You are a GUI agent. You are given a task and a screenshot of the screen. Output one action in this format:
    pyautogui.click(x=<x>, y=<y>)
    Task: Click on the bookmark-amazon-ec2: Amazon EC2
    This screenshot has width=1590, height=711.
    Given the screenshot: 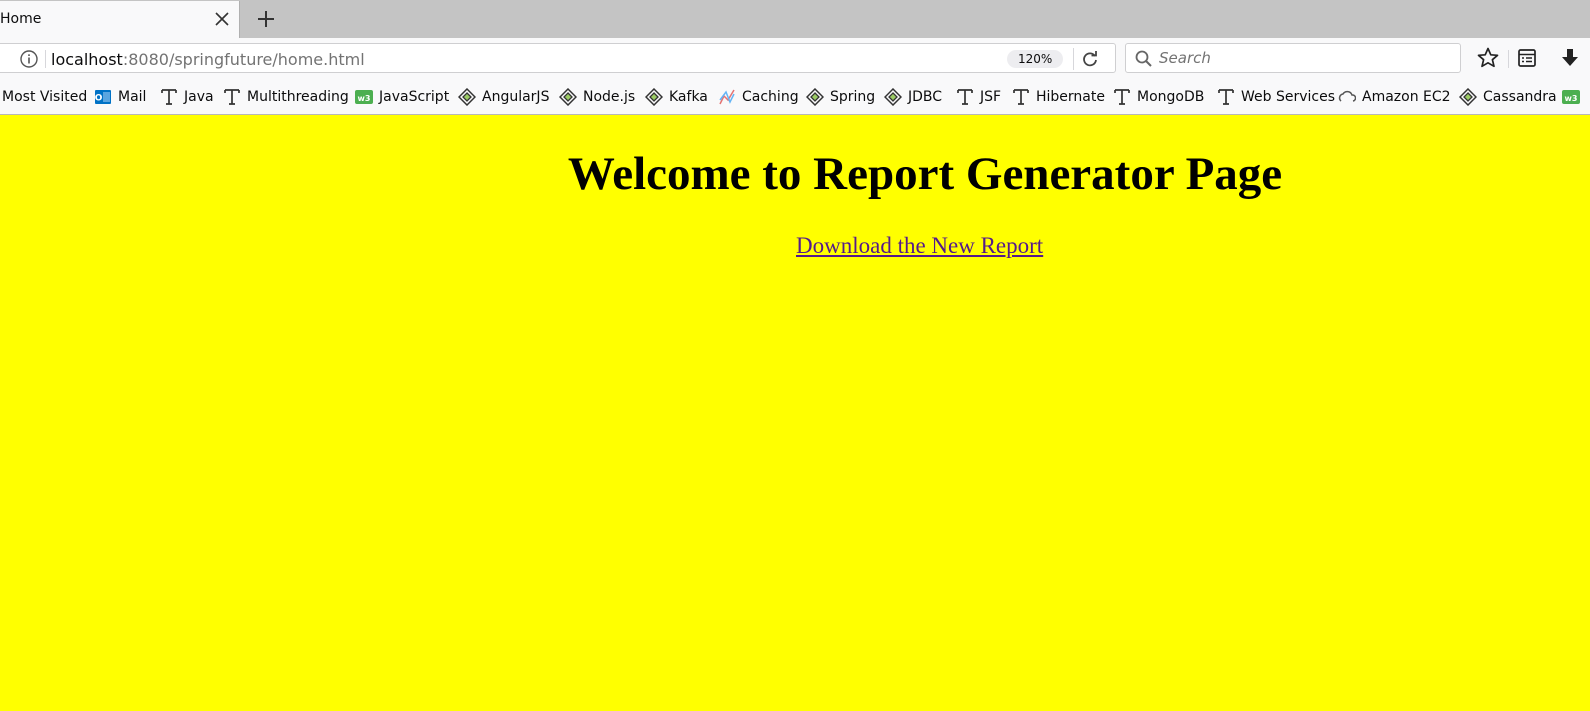 What is the action you would take?
    pyautogui.click(x=1394, y=97)
    